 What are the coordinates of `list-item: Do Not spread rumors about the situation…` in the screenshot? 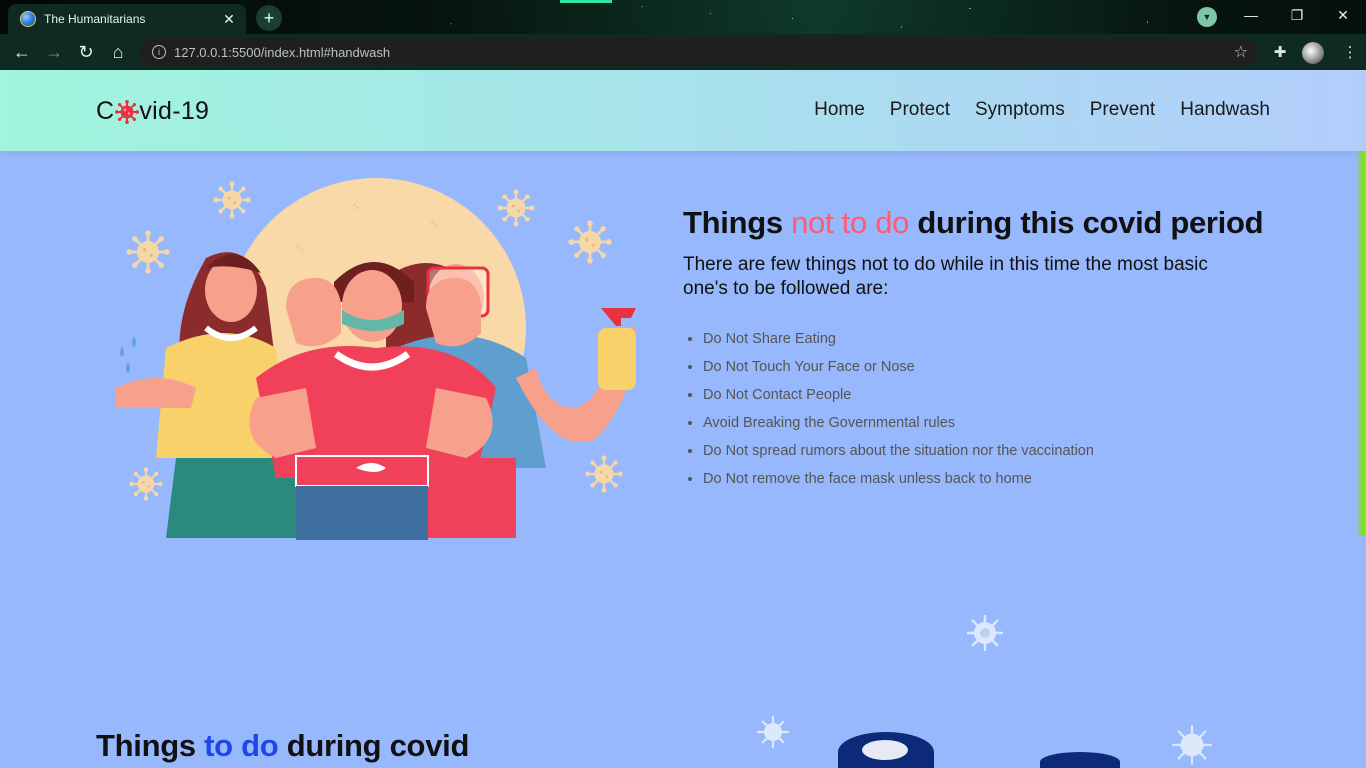 It's located at (993, 451).